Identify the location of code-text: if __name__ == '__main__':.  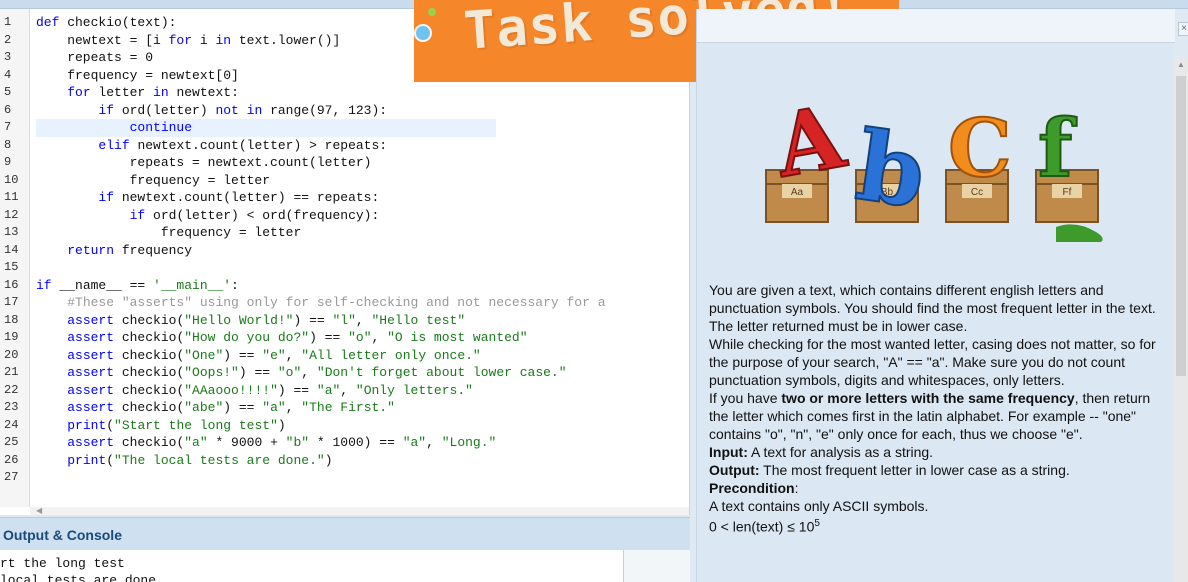
(362, 286).